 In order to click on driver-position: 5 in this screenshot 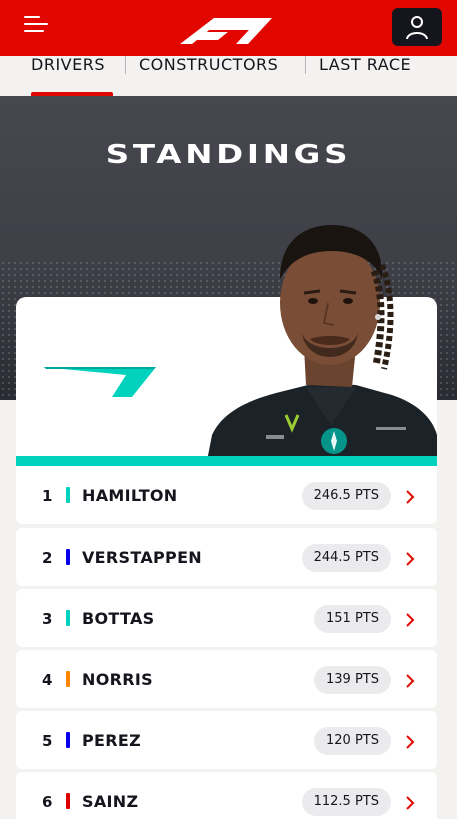, I will do `click(47, 741)`.